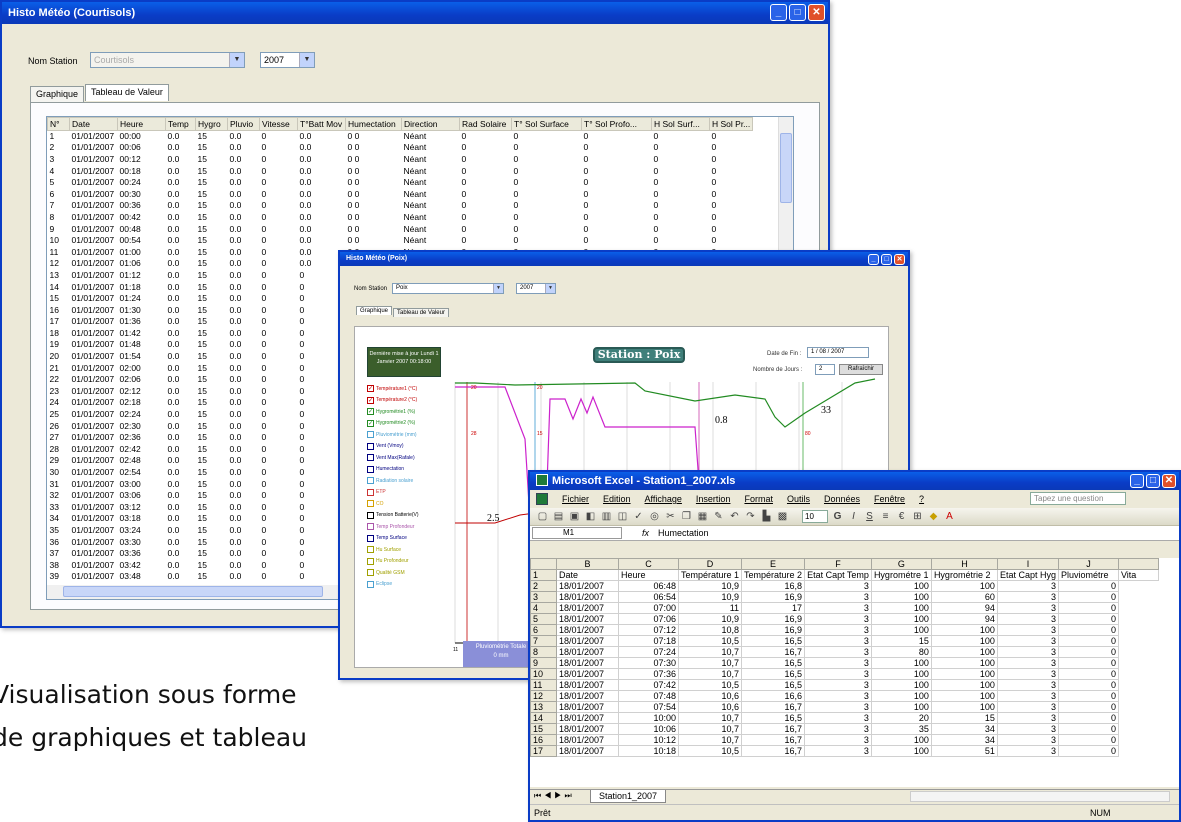 This screenshot has width=1181, height=822. What do you see at coordinates (1027, 564) in the screenshot?
I see `column-letter: I` at bounding box center [1027, 564].